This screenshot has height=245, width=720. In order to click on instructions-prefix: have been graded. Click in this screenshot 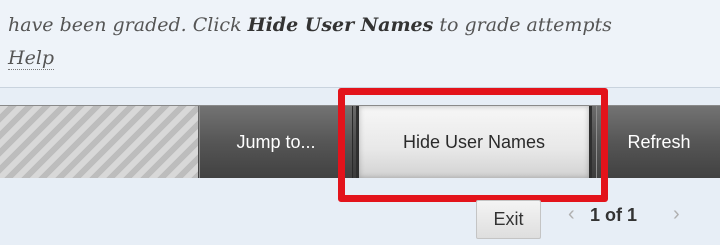, I will do `click(128, 25)`.